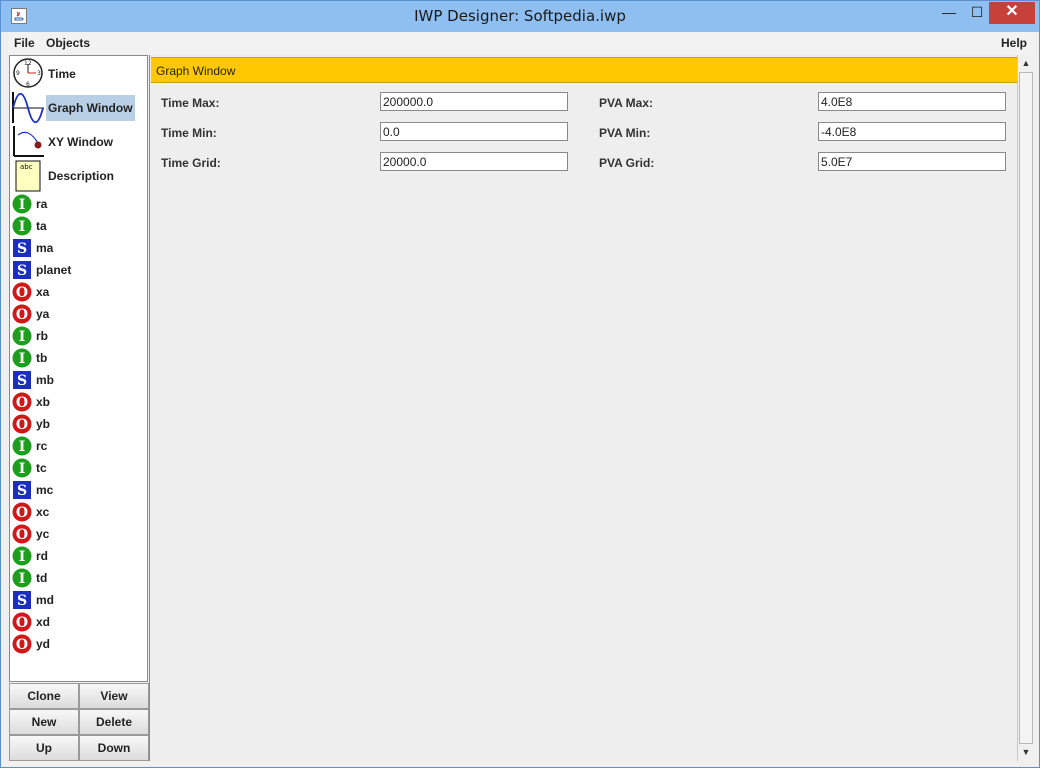 This screenshot has height=768, width=1040. I want to click on clone-button: Clone, so click(44, 696).